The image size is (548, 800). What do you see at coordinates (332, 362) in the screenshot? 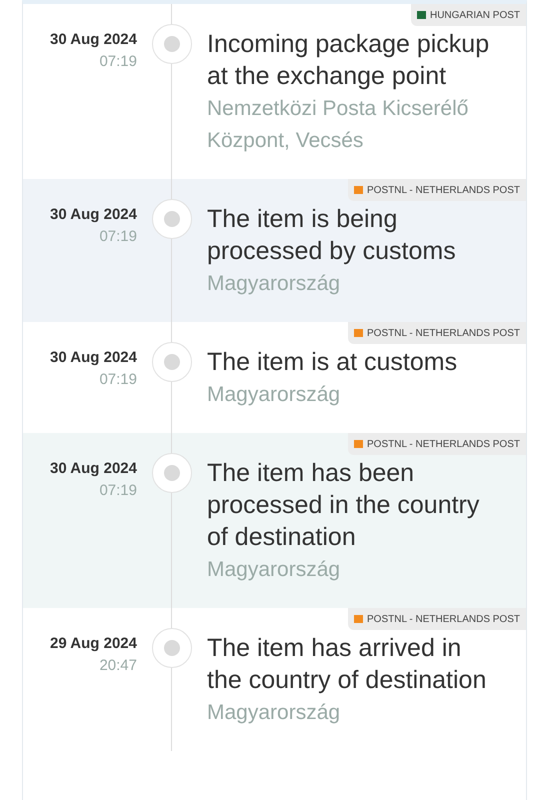
I see `event-title: The item is at customs` at bounding box center [332, 362].